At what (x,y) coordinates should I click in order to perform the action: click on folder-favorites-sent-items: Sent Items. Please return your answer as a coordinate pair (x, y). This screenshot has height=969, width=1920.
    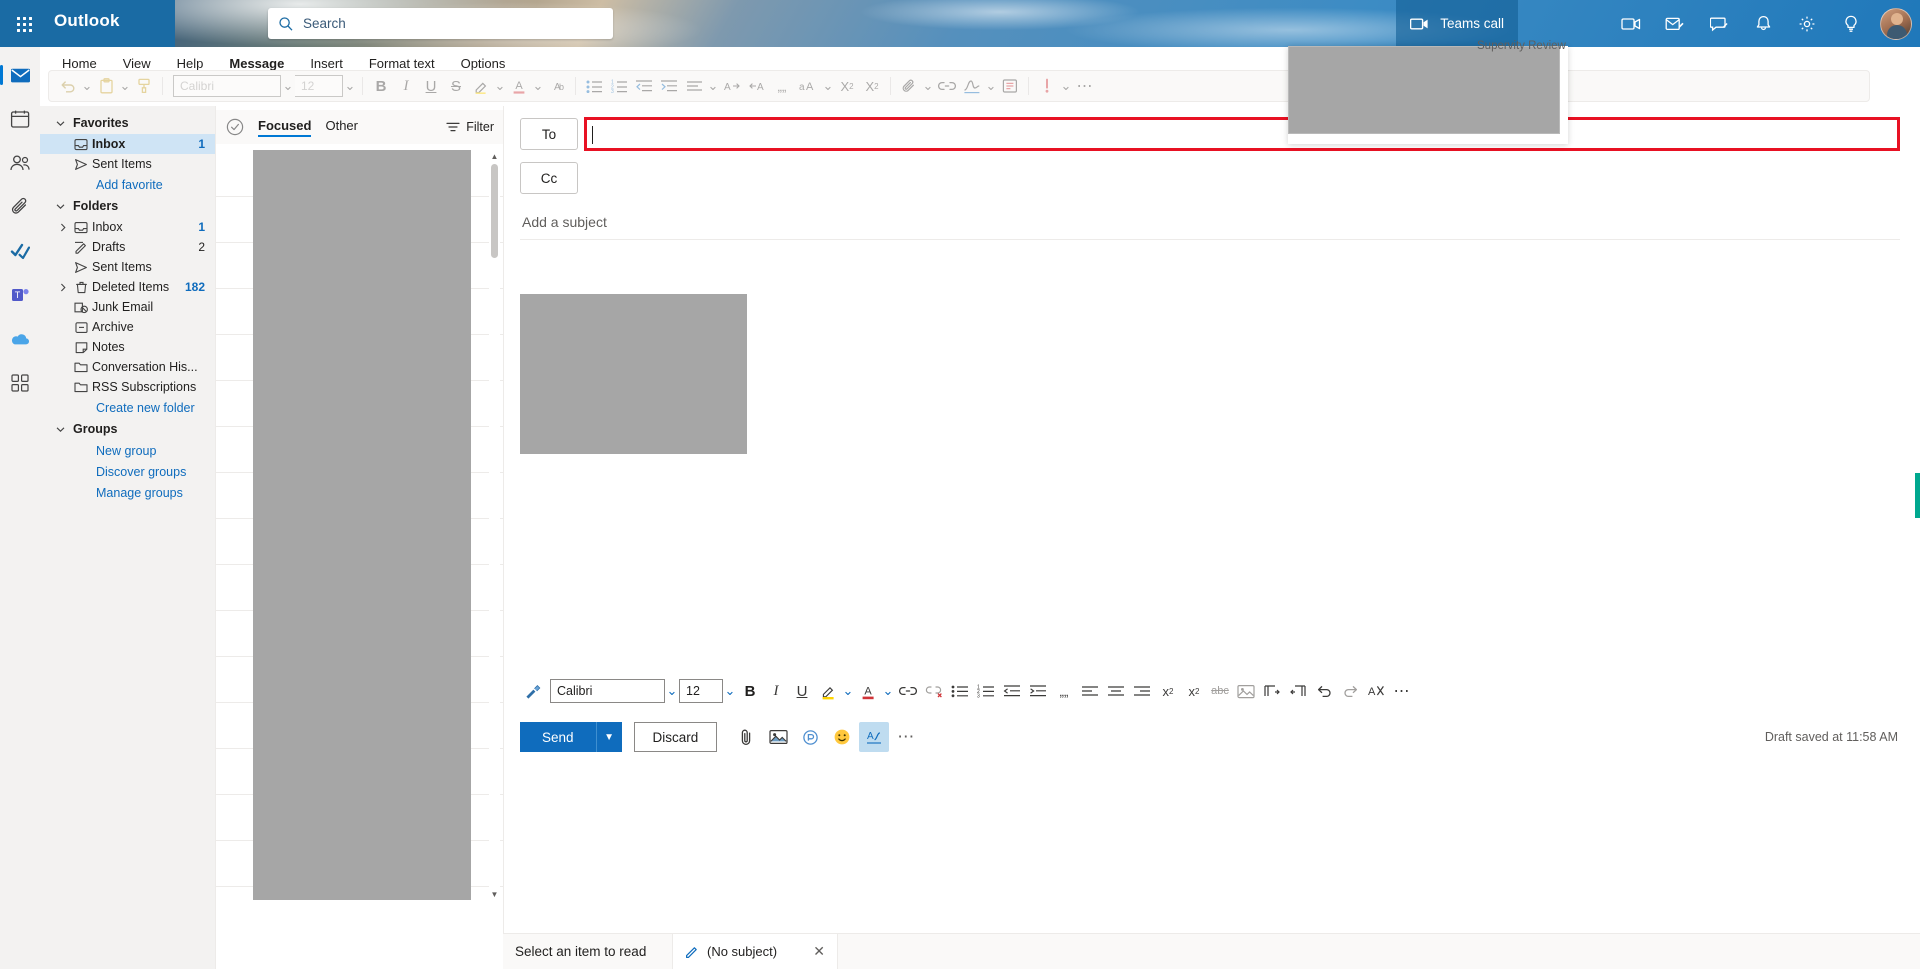
    Looking at the image, I should click on (127, 164).